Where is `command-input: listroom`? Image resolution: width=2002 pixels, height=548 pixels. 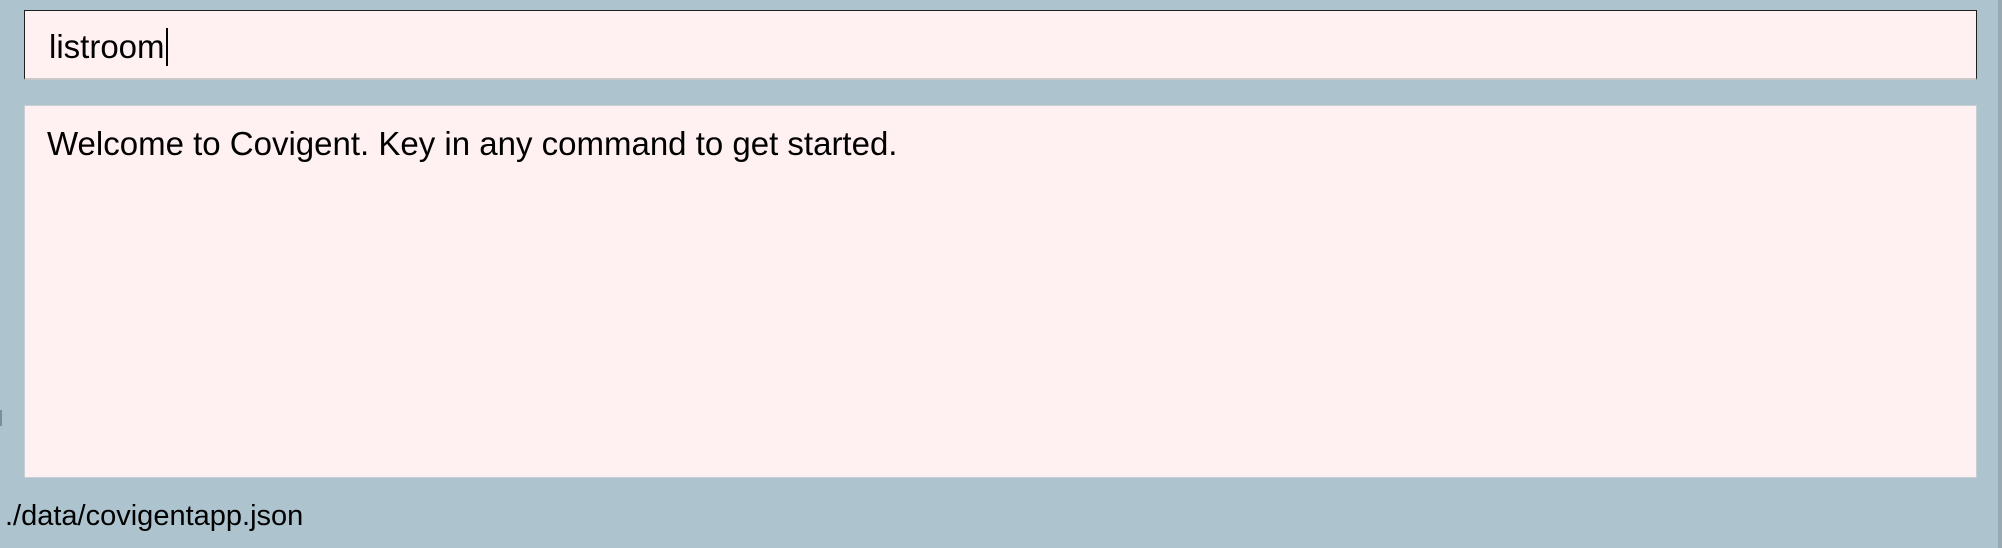 command-input: listroom is located at coordinates (108, 47).